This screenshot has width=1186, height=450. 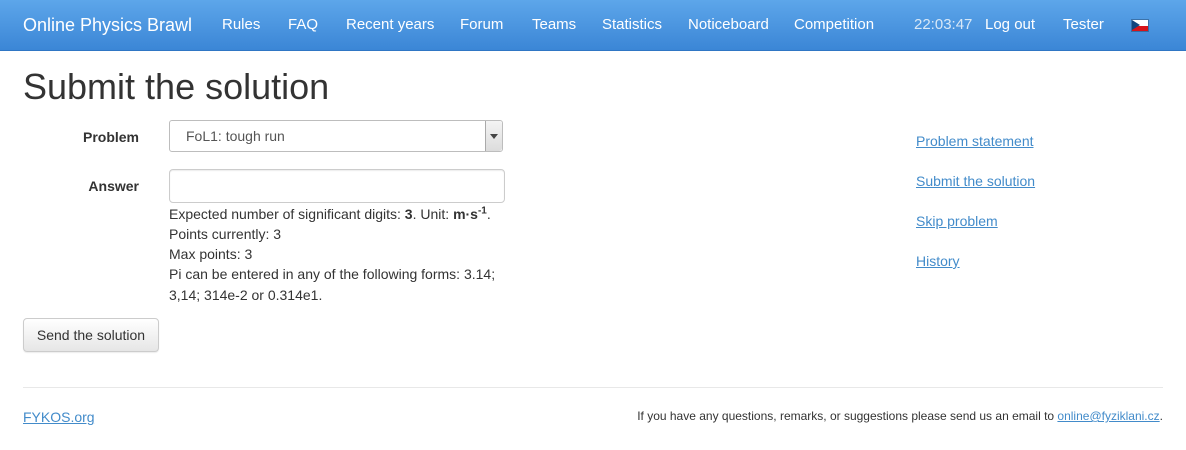 What do you see at coordinates (493, 136) in the screenshot?
I see `chevron-down-icon` at bounding box center [493, 136].